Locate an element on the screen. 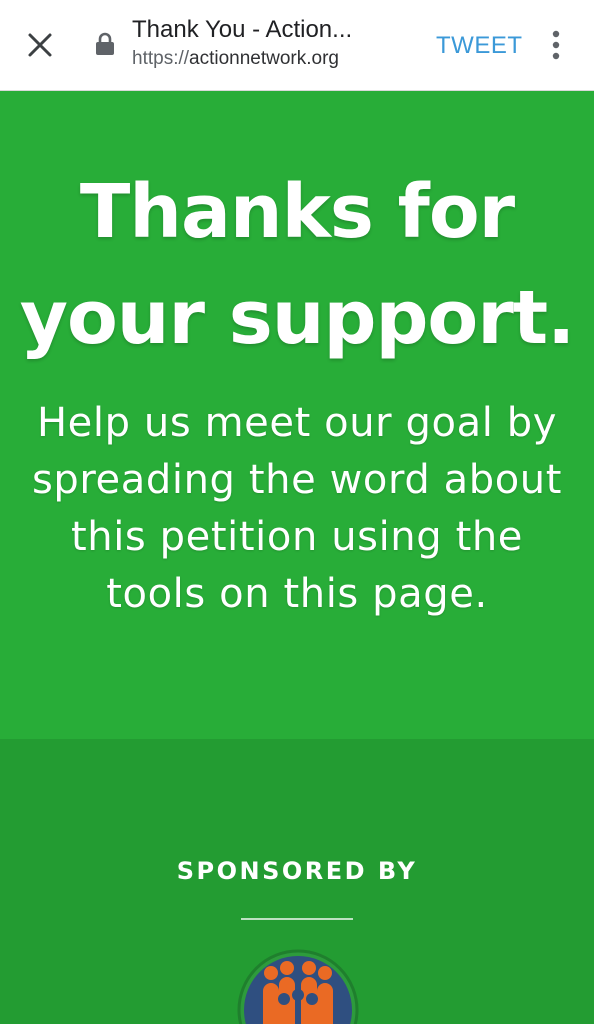 The height and width of the screenshot is (1024, 594). url-display: https://actionnetwork.org is located at coordinates (272, 59).